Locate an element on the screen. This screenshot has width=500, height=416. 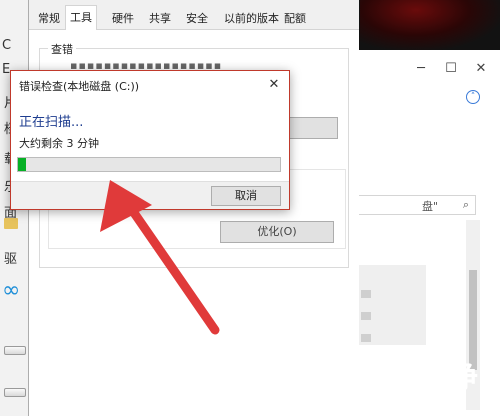
maximize-icon: ☐ is located at coordinates (451, 69).